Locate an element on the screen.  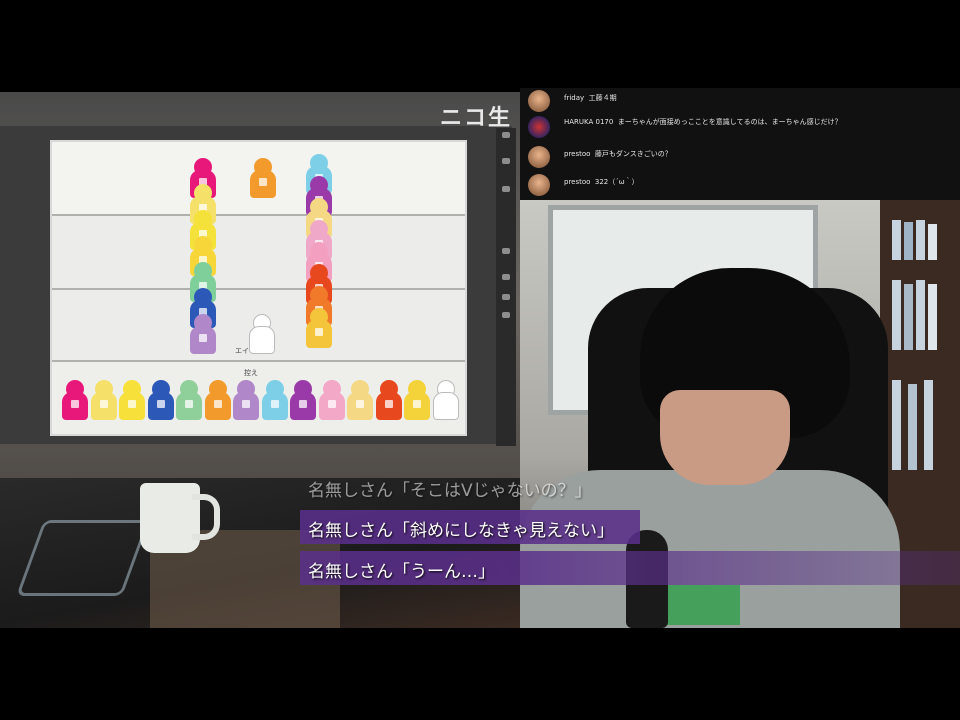
shelf-divider is located at coordinates (258, 361).